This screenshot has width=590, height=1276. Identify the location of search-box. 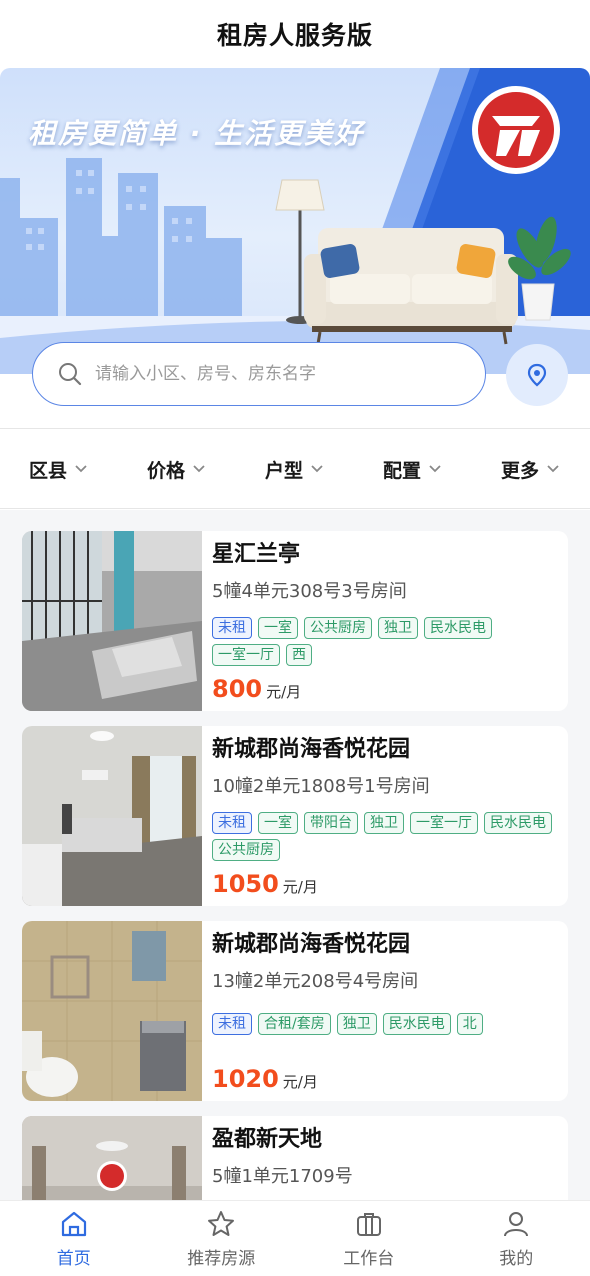
(259, 374).